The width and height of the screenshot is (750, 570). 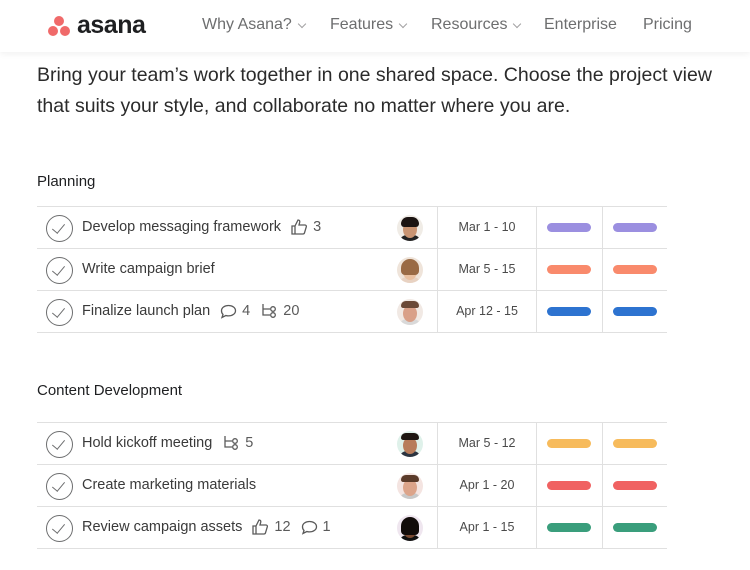 I want to click on task-row: Write campaign brief Mar 5 - 15, so click(x=352, y=270).